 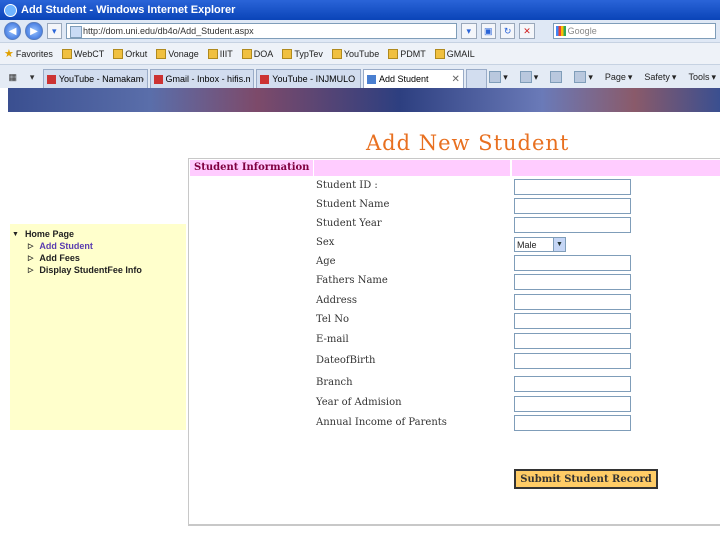 I want to click on page-title: Add New Student, so click(x=468, y=143).